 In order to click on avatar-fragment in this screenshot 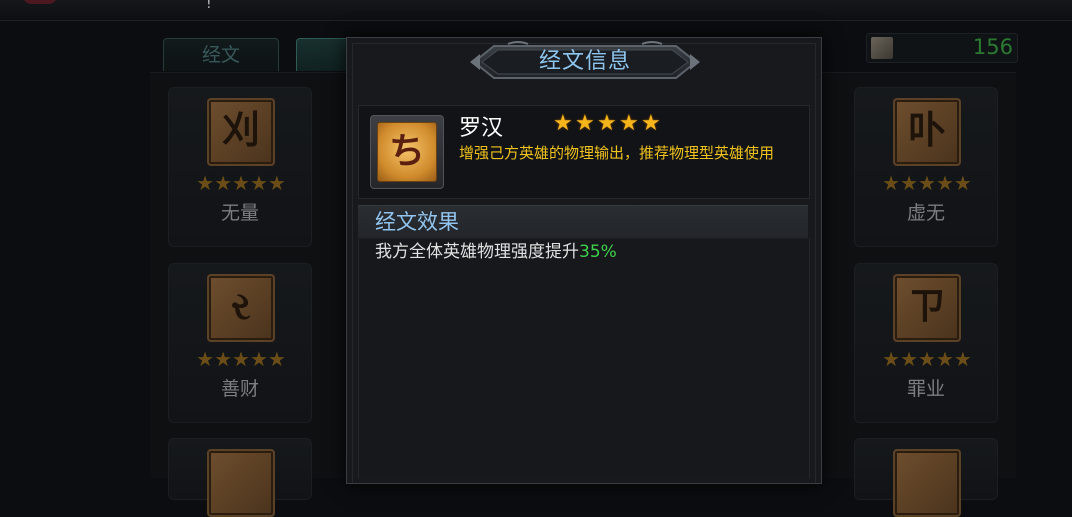, I will do `click(40, 2)`.